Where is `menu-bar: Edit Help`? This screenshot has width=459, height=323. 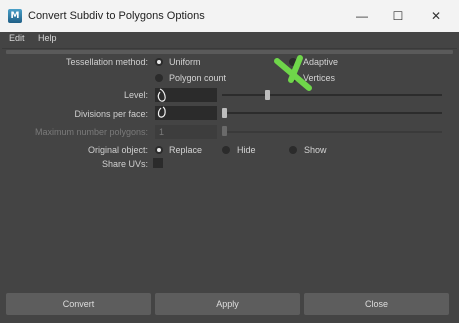 menu-bar: Edit Help is located at coordinates (229, 39).